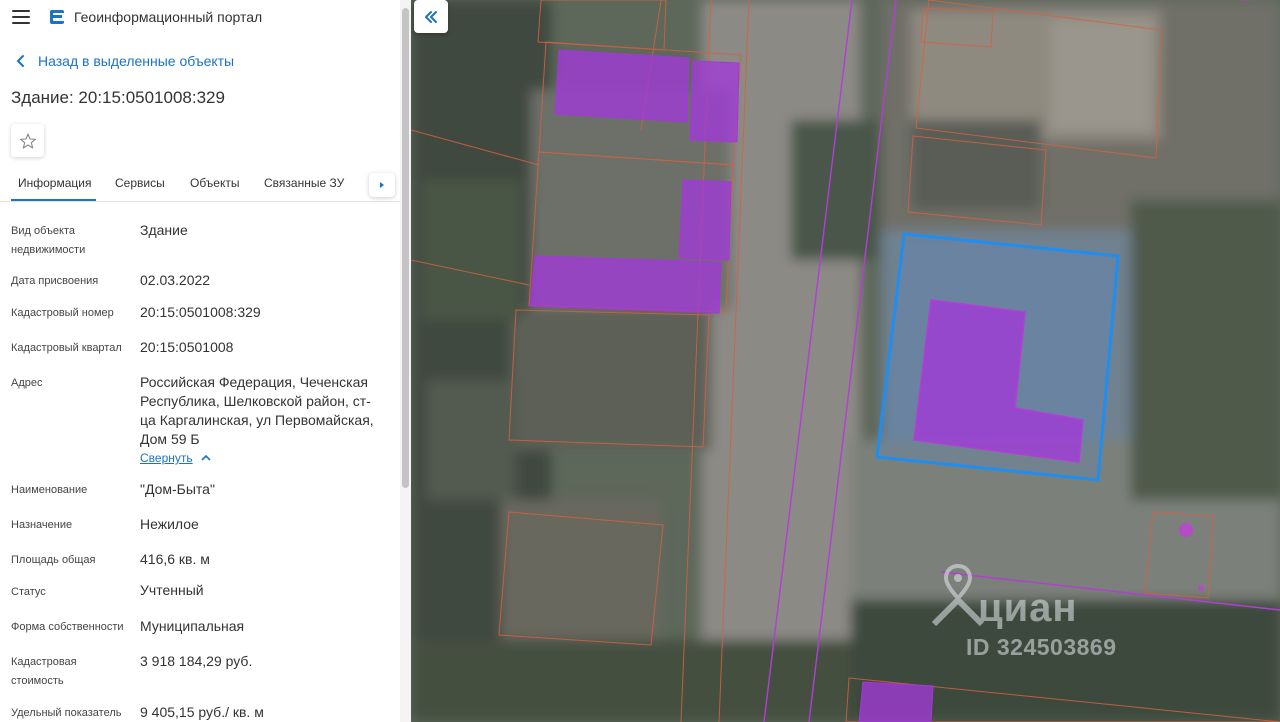 This screenshot has width=1280, height=722. I want to click on prop-label-assigned-date: Дата присвоения, so click(55, 281).